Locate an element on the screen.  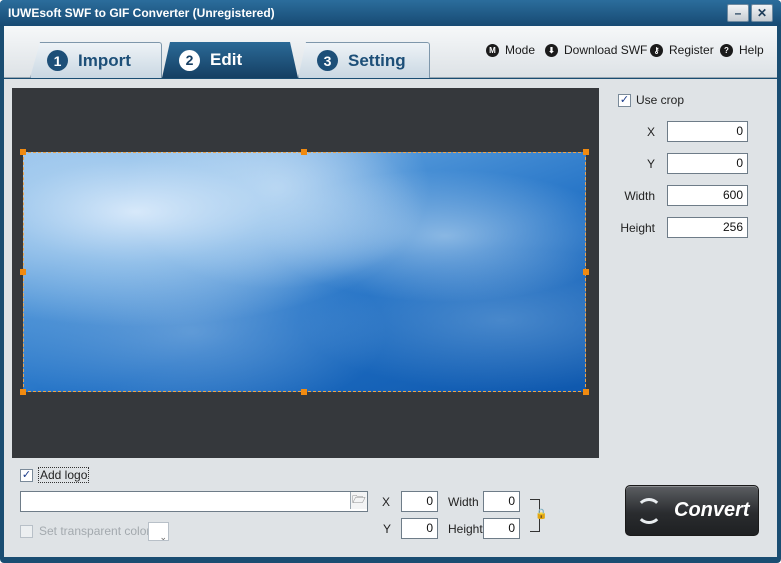
add-logo-check-icon: ✓ is located at coordinates (26, 475).